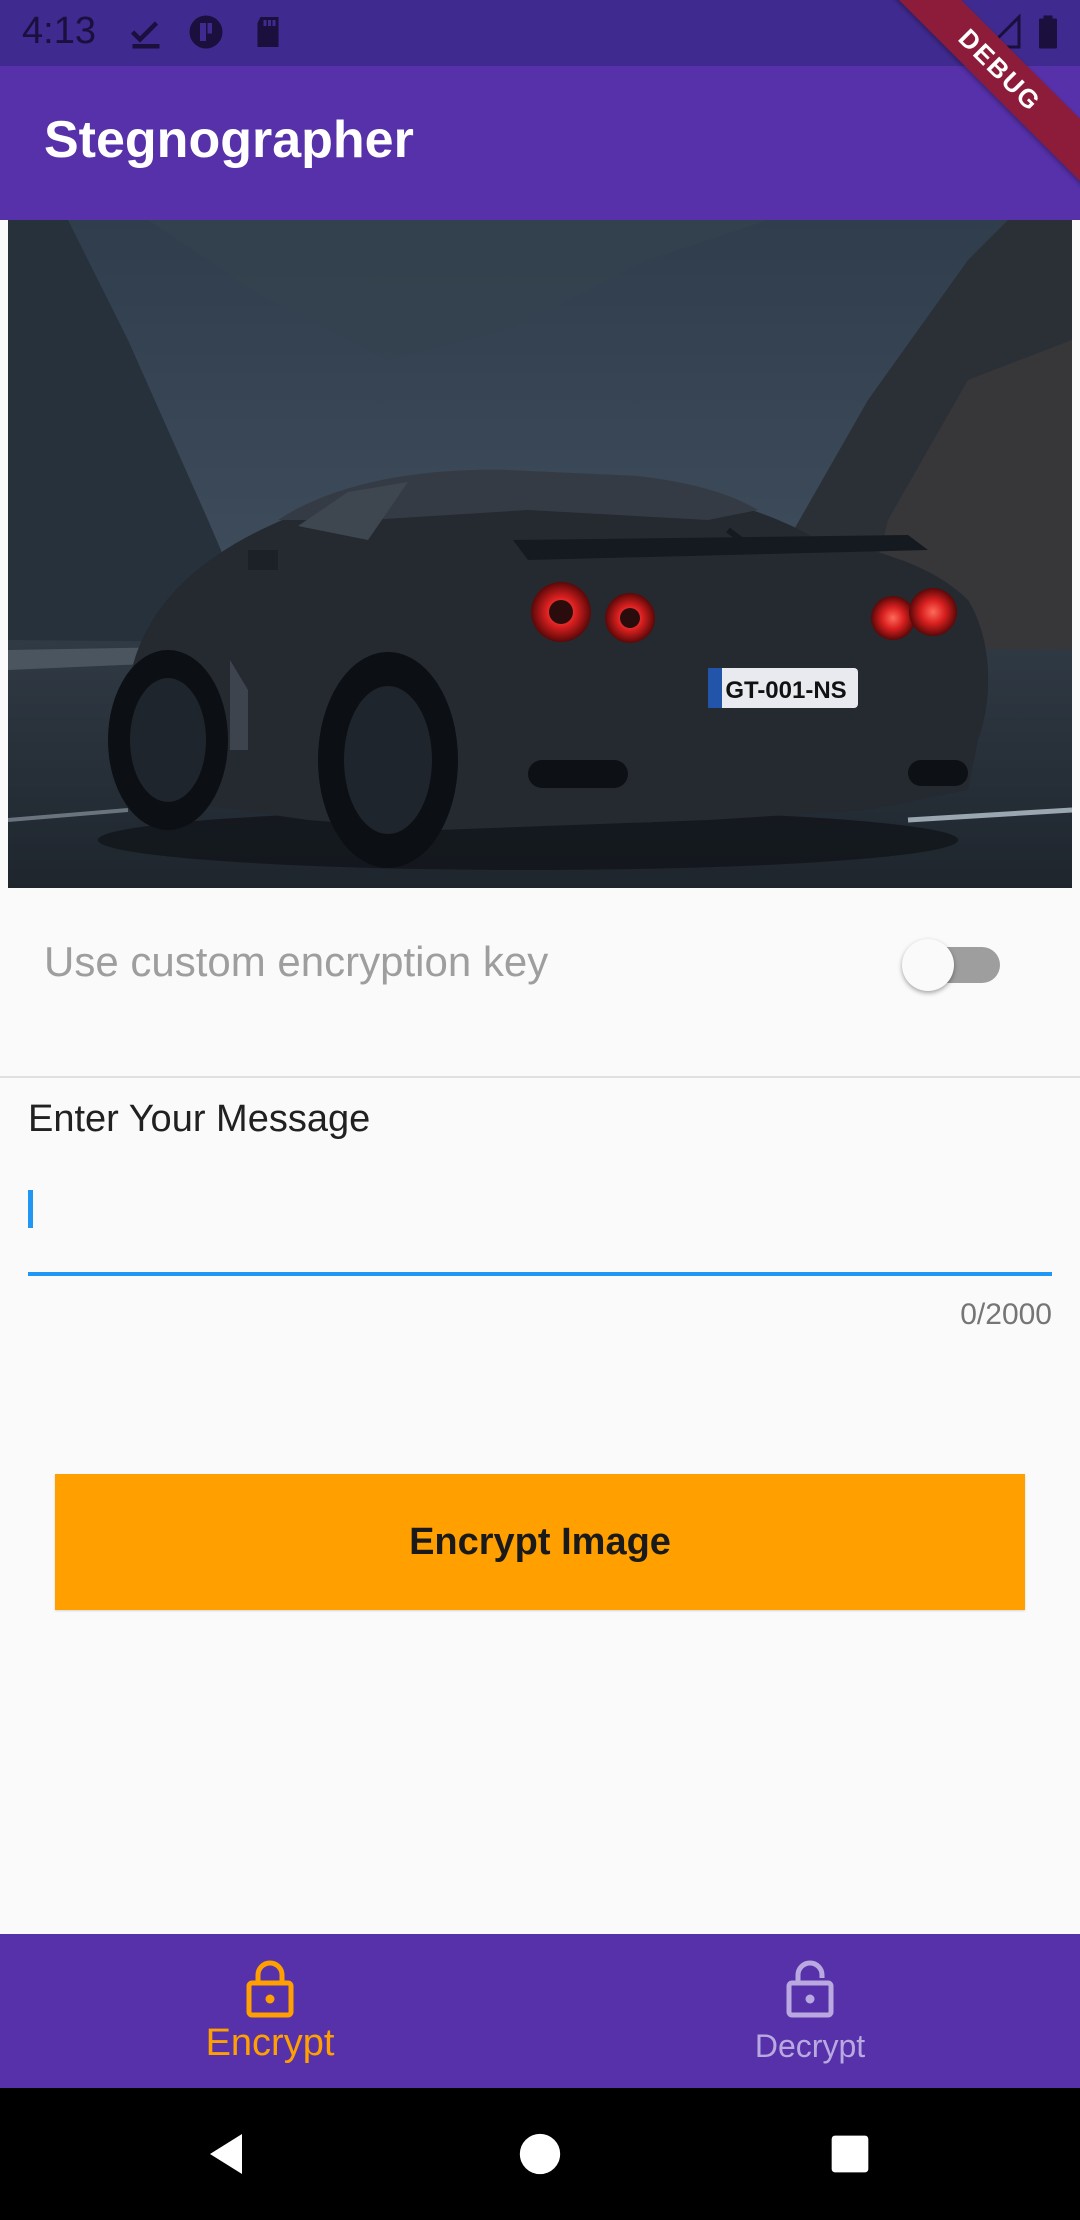  I want to click on nav-encrypt-label: Encrypt, so click(270, 2043).